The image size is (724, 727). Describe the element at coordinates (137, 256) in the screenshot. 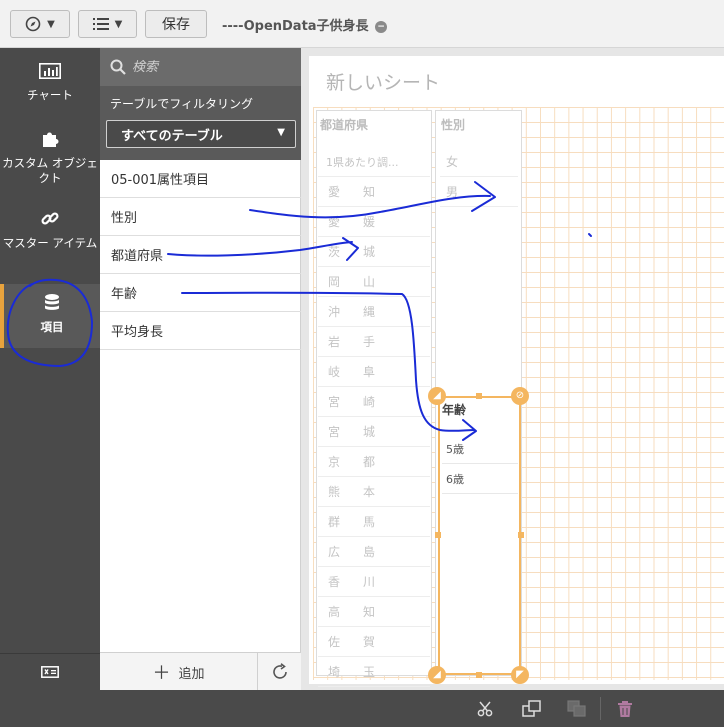

I see `field-label: 都道府県` at that location.